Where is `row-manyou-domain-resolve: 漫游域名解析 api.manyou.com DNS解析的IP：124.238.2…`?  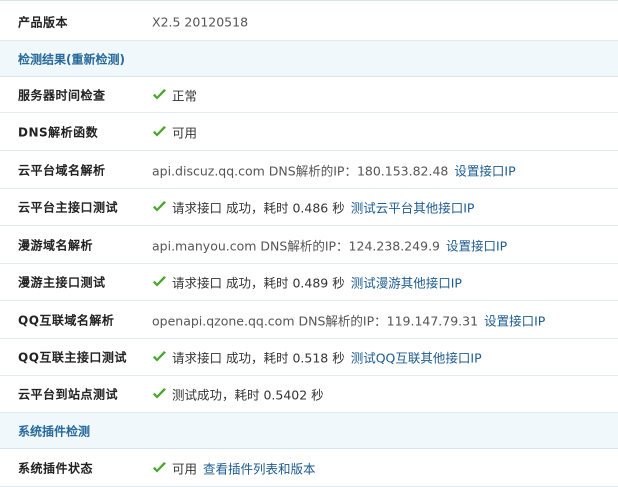
row-manyou-domain-resolve: 漫游域名解析 api.manyou.com DNS解析的IP：124.238.2… is located at coordinates (309, 245).